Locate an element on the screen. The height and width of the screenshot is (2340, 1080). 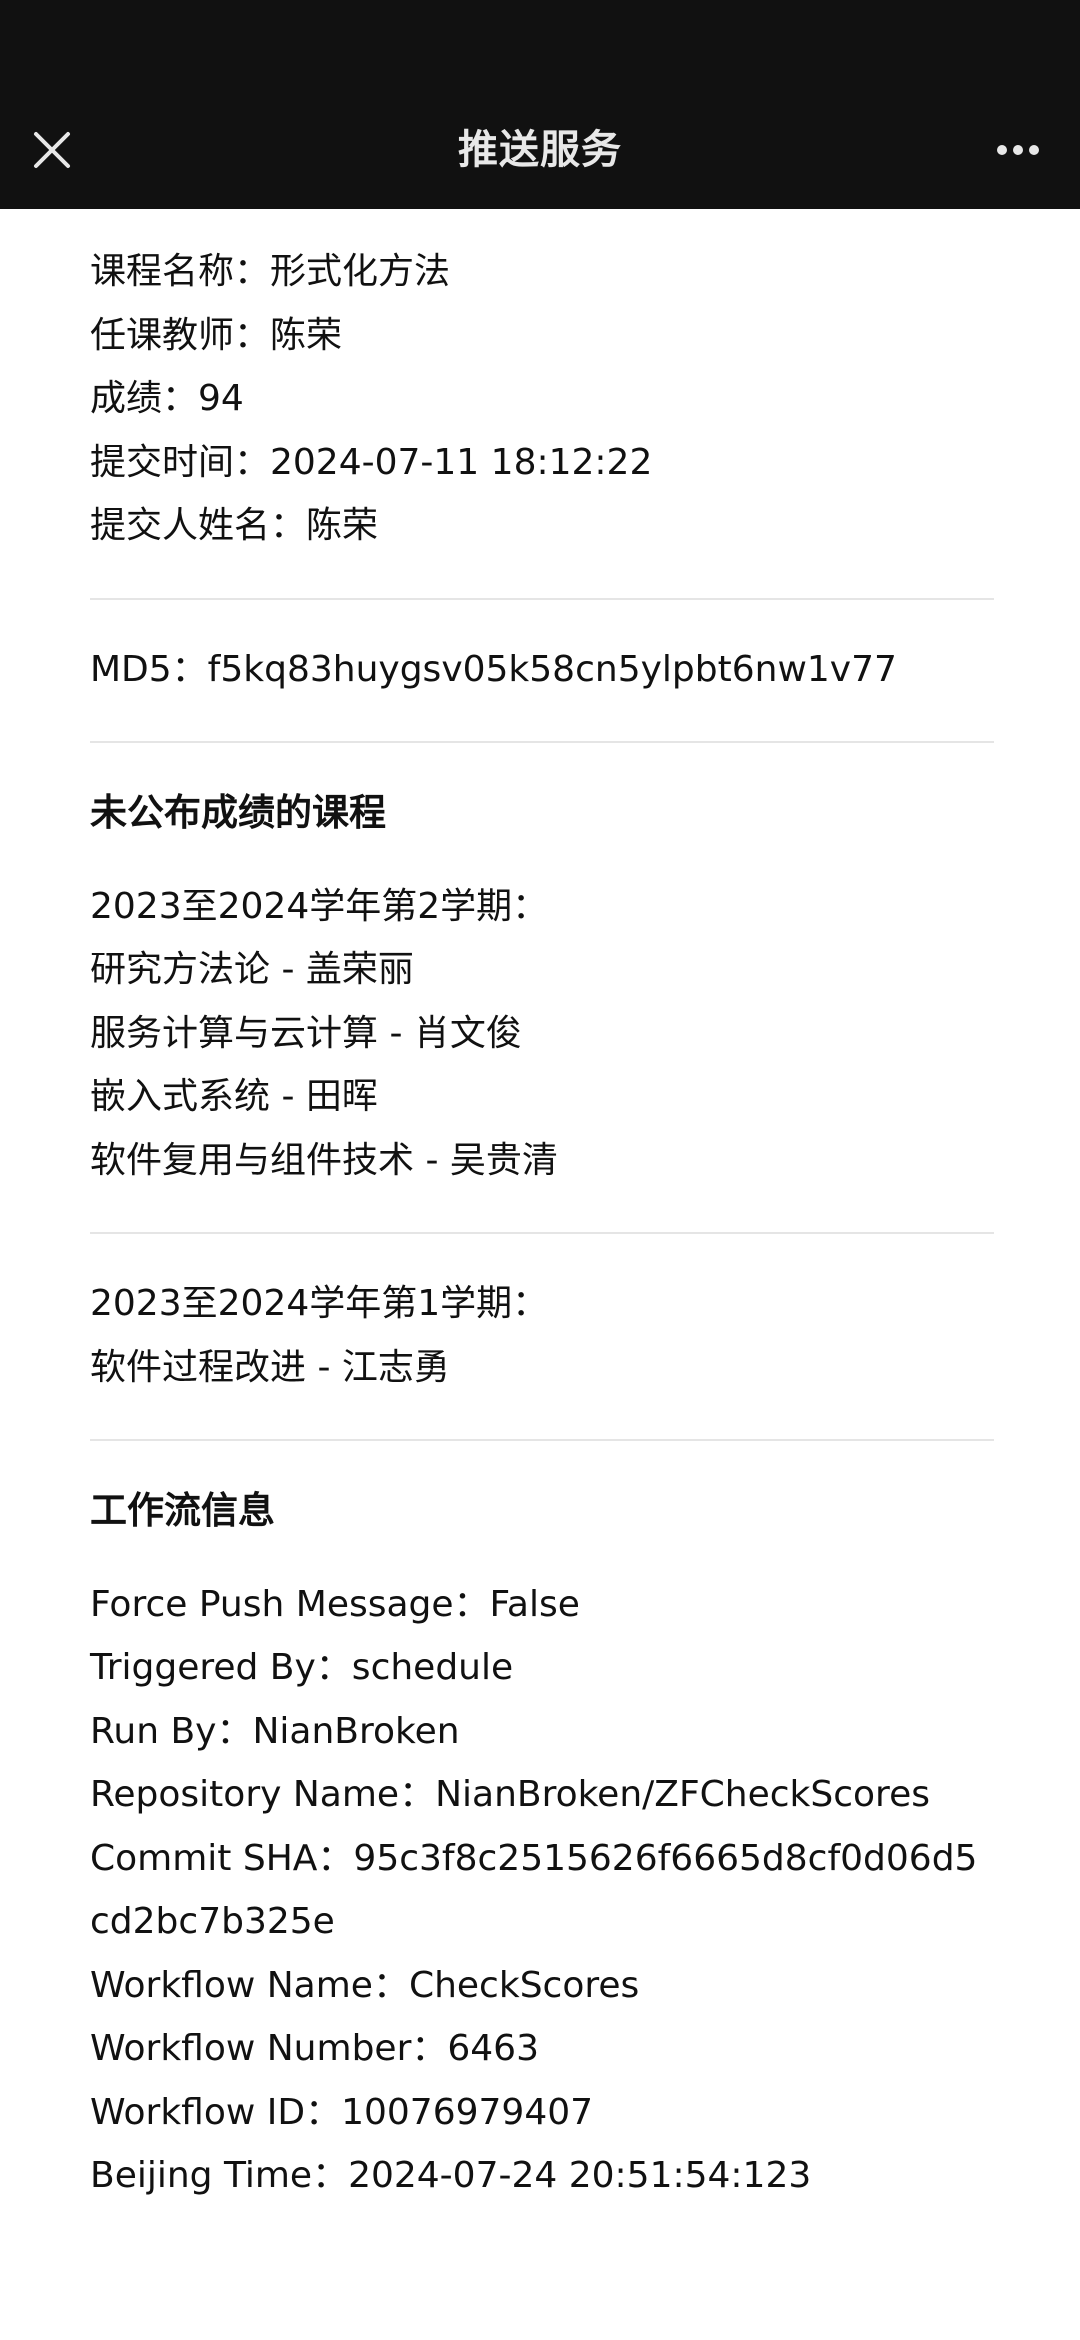
term-block: 2023至2024学年第1学期： 软件过程改进 - 江志勇 is located at coordinates (542, 1335).